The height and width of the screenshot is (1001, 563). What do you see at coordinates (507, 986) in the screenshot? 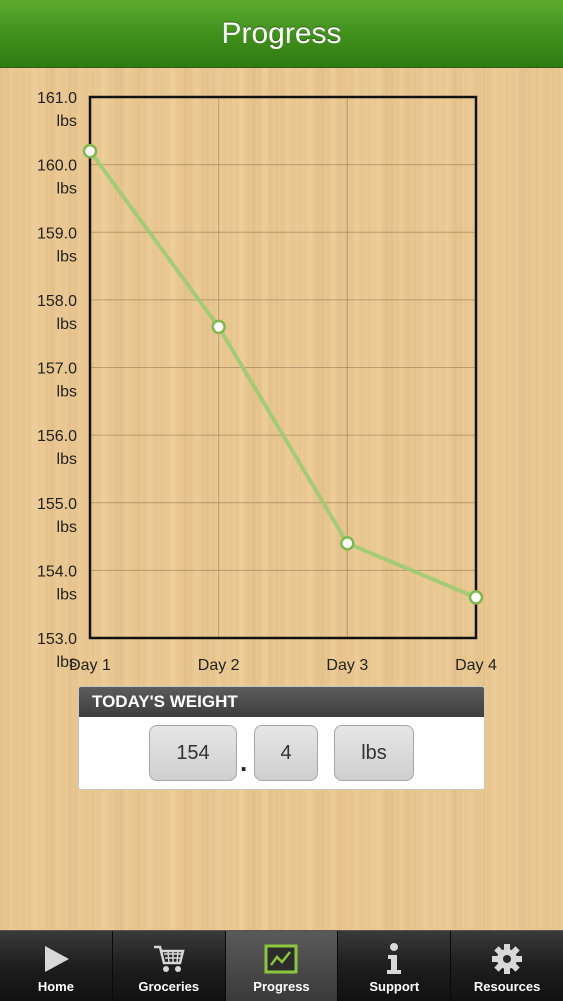
I see `tab-label: Resources` at bounding box center [507, 986].